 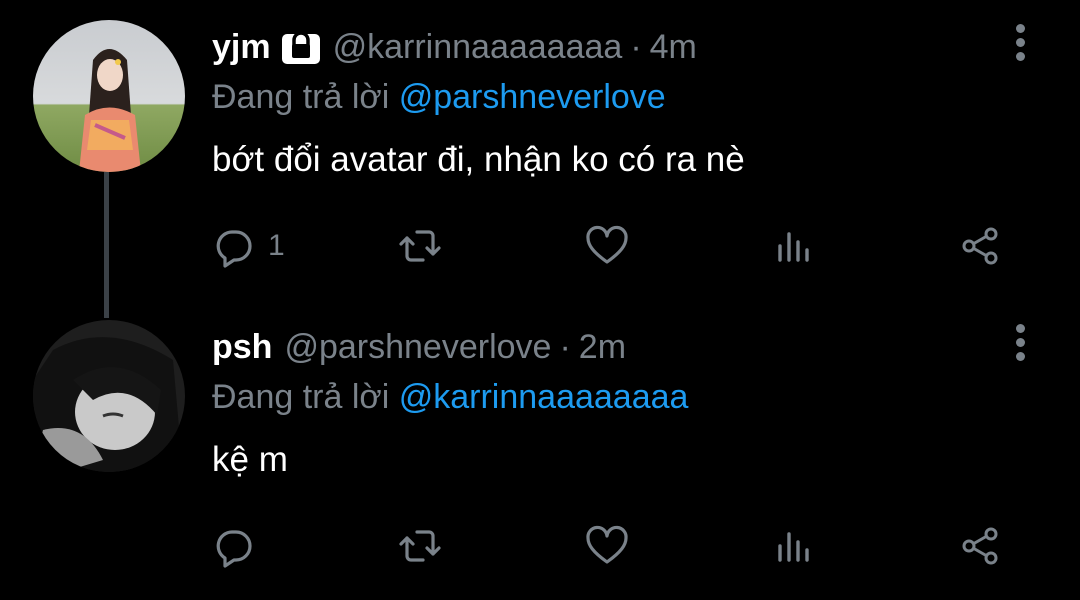 I want to click on replying-to: Đang trả lời @parshneverlove, so click(x=439, y=97).